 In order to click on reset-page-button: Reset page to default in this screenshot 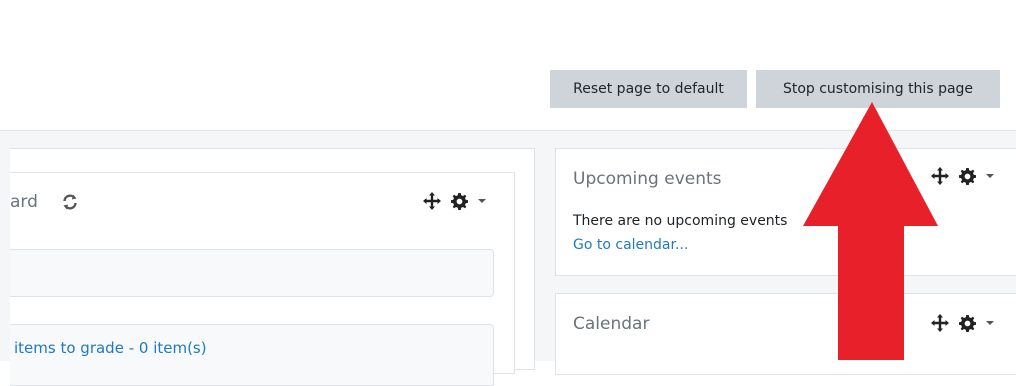, I will do `click(648, 89)`.